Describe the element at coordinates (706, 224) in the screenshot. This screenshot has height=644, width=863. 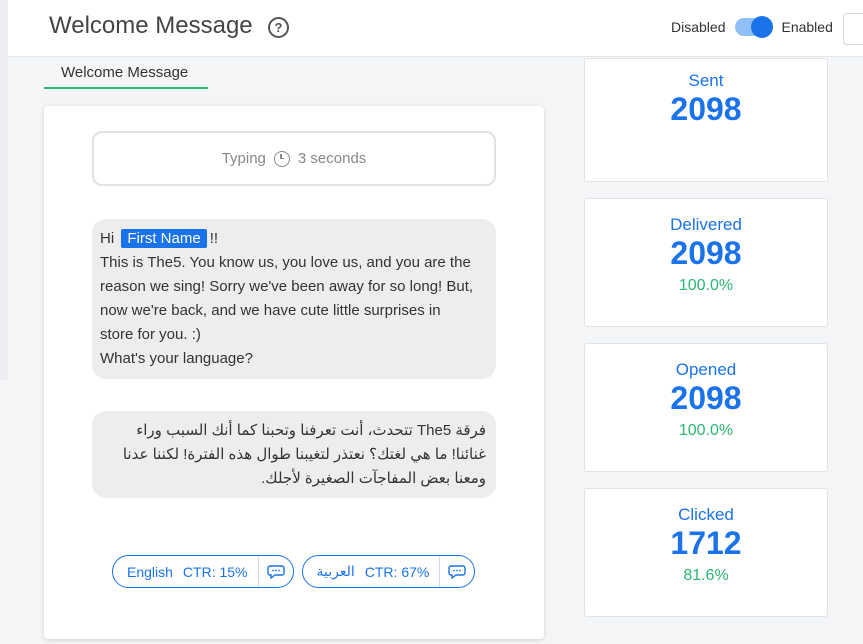
I see `stat-label: Delivered` at that location.